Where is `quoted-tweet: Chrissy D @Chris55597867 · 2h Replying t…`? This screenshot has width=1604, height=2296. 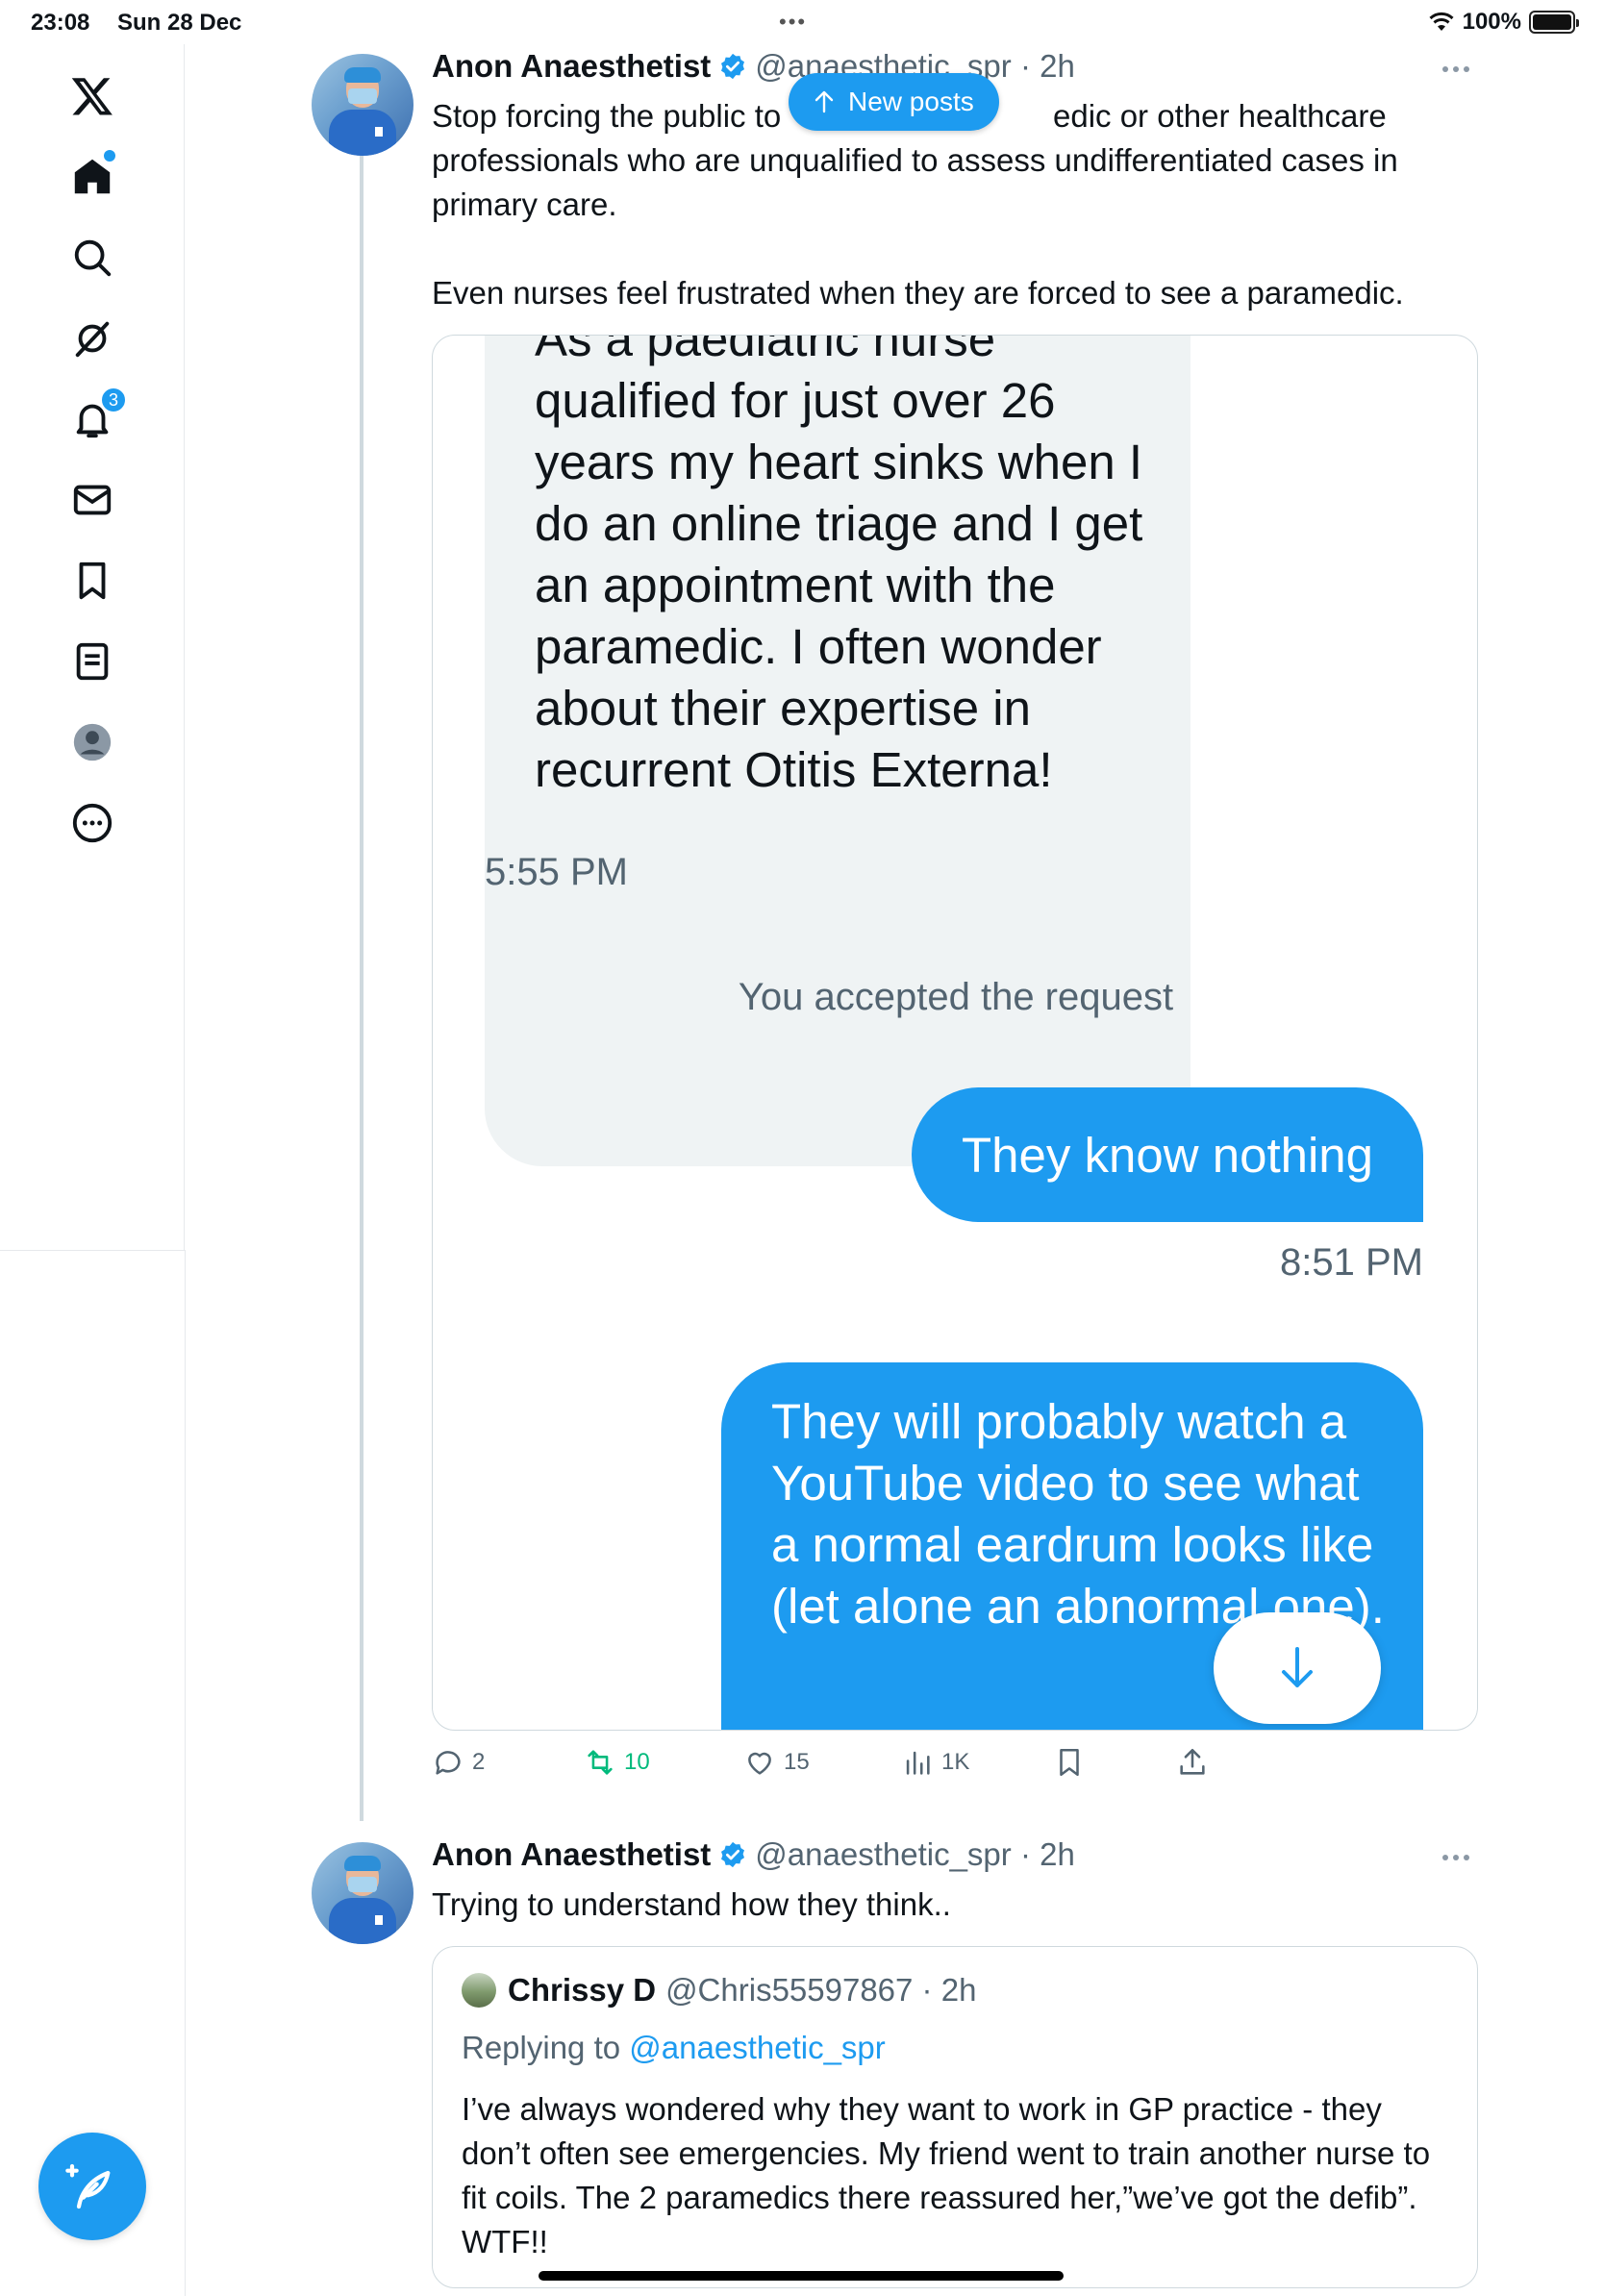
quoted-tweet: Chrissy D @Chris55597867 · 2h Replying t… is located at coordinates (955, 2117).